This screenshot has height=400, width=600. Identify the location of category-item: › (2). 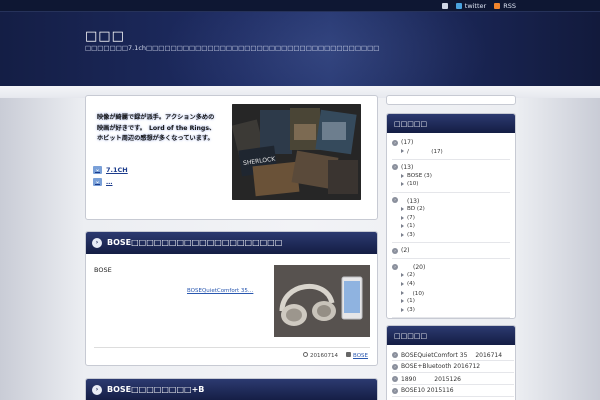
(451, 250).